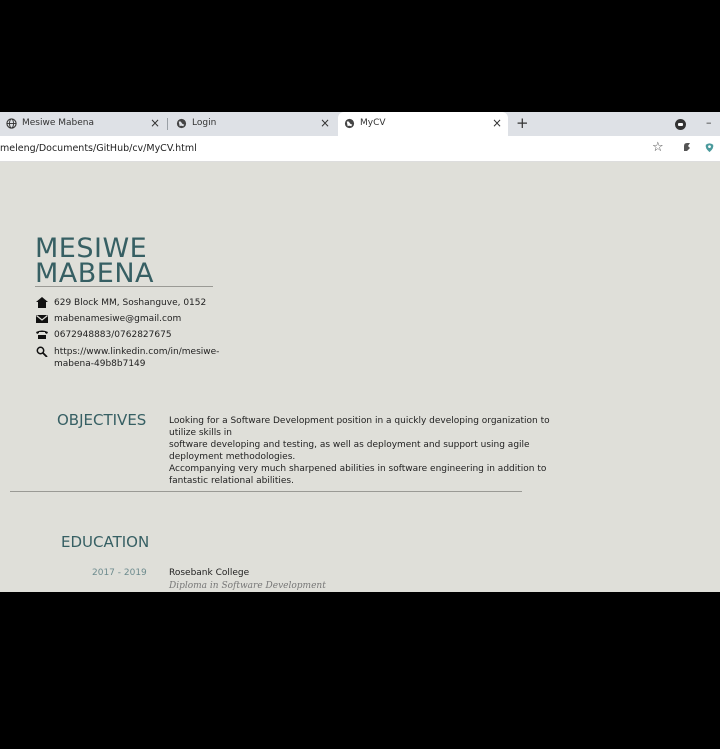 The height and width of the screenshot is (749, 720). Describe the element at coordinates (58, 123) in the screenshot. I see `tab-label: Mesiwe Mabena` at that location.